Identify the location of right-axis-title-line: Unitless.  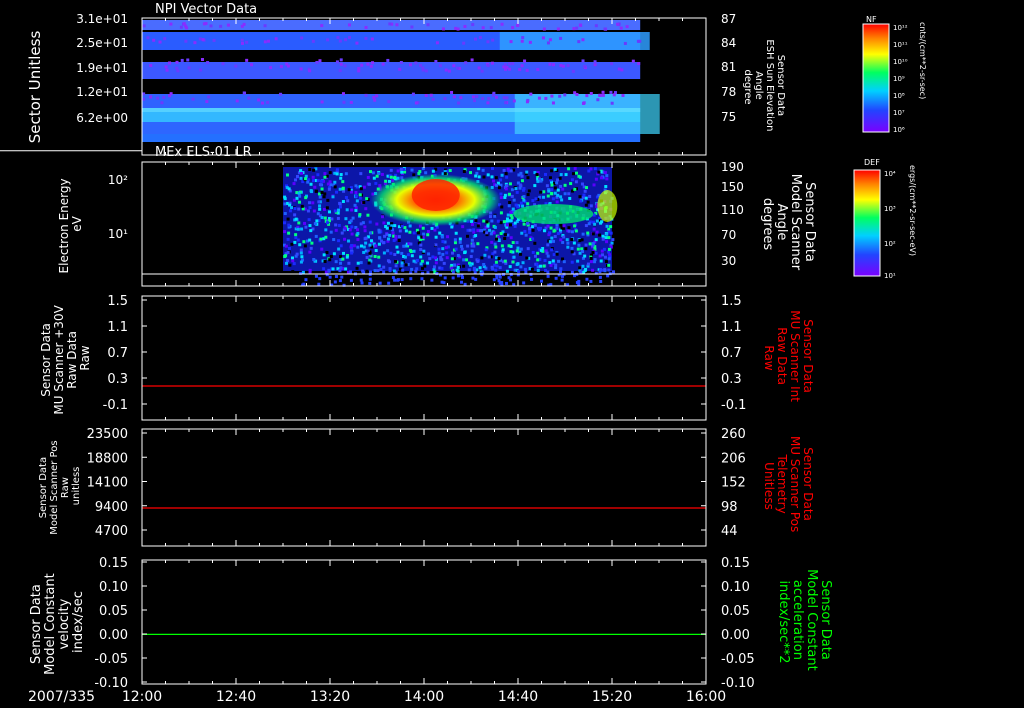
(769, 486).